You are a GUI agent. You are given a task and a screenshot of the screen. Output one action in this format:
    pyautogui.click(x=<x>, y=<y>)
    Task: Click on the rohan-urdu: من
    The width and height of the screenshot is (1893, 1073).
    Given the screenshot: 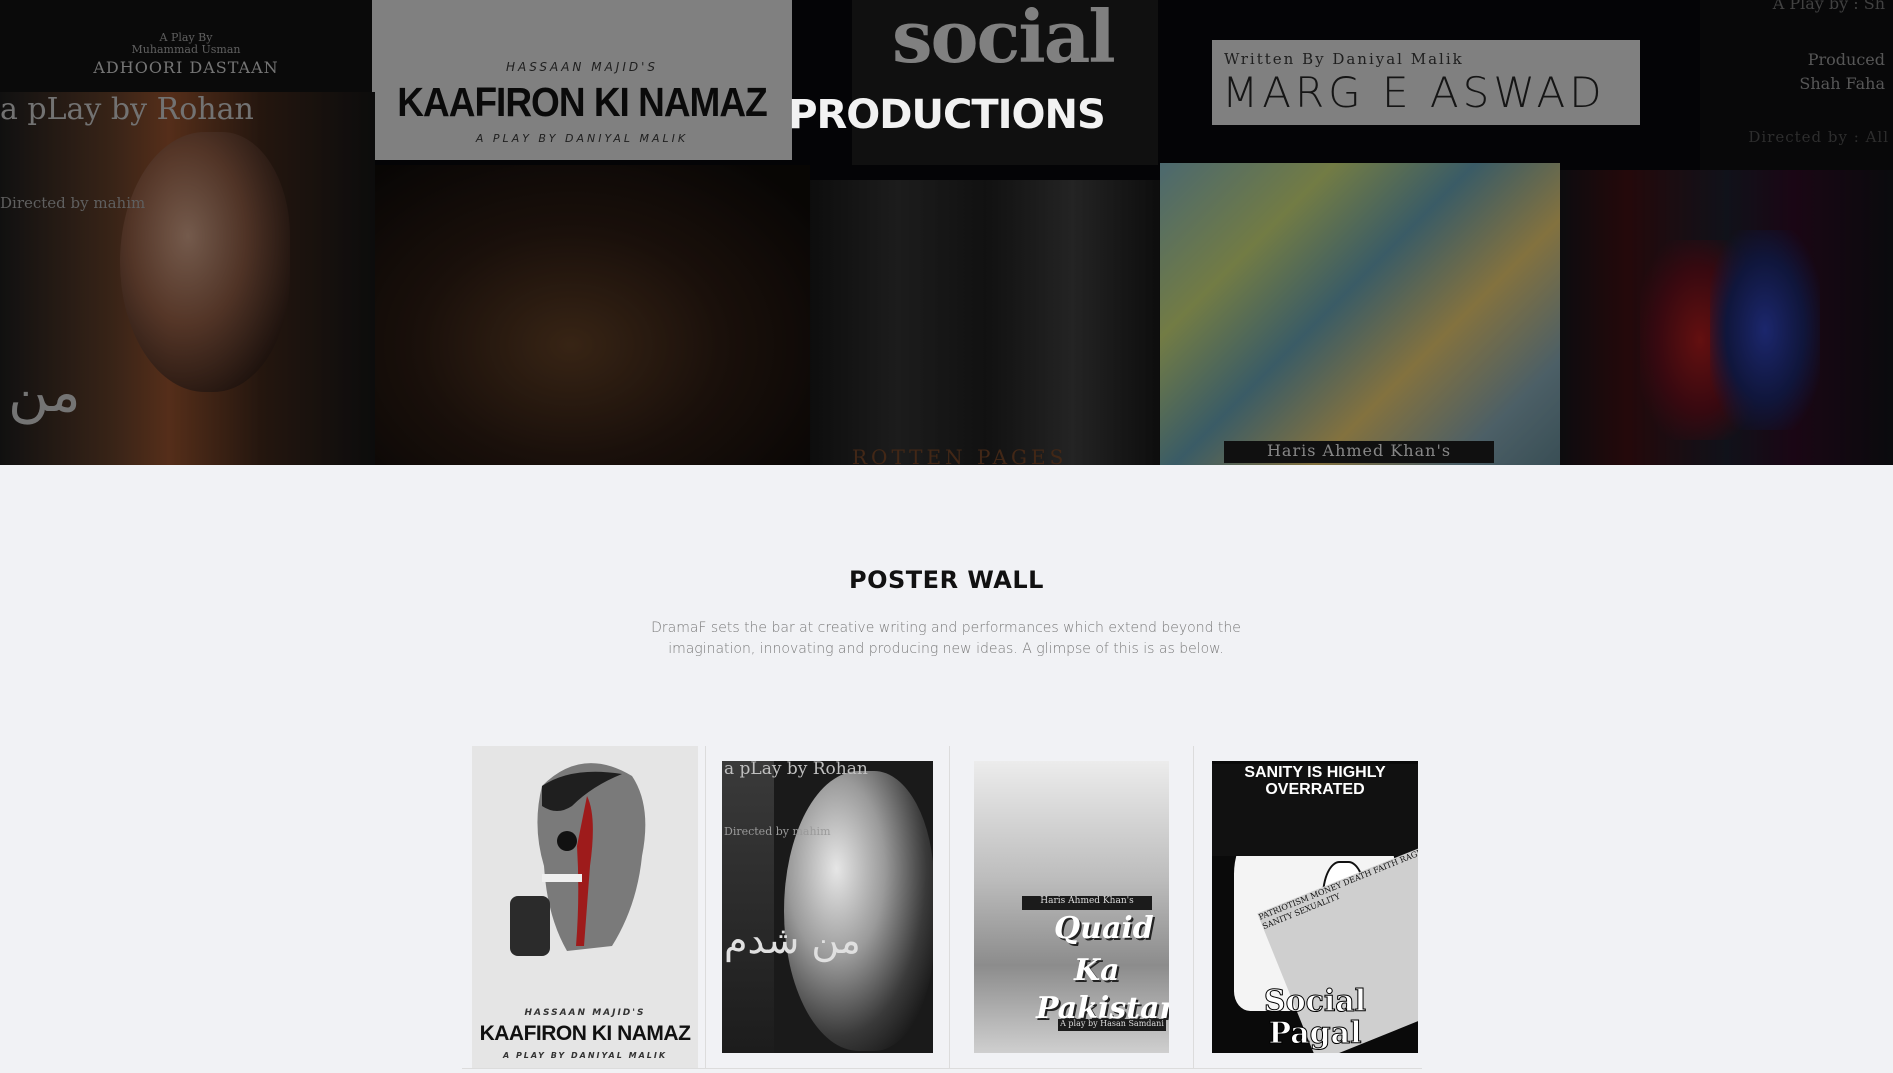 What is the action you would take?
    pyautogui.click(x=44, y=392)
    